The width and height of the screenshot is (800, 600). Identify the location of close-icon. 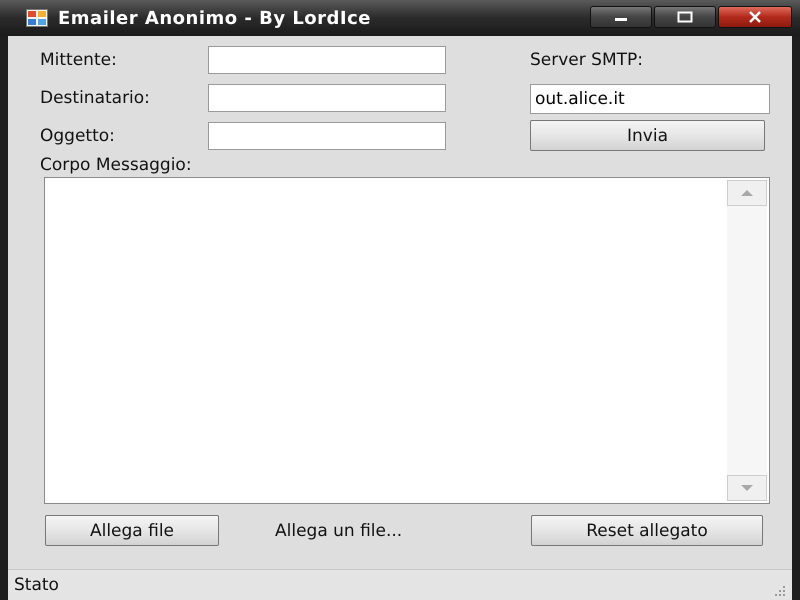
(755, 17).